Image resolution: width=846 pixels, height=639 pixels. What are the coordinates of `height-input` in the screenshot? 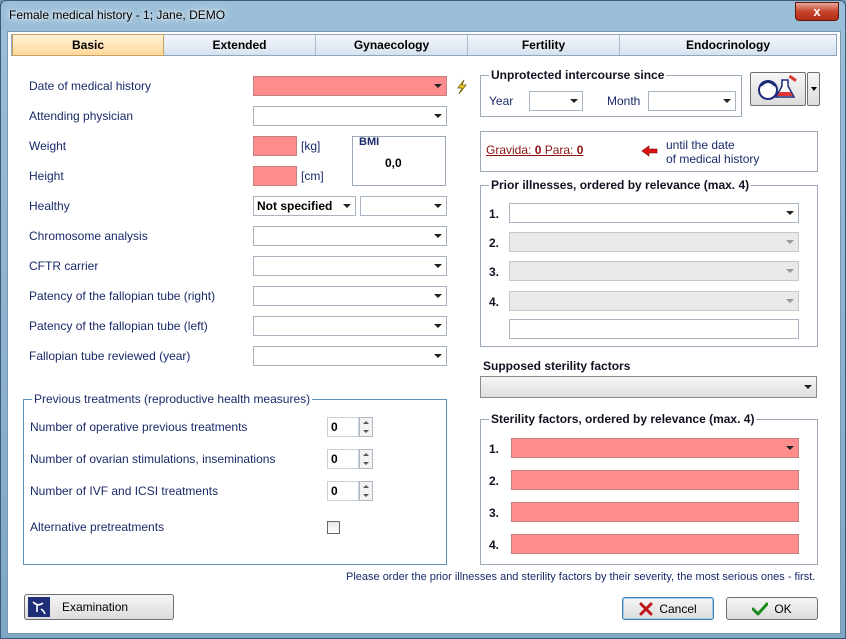 It's located at (275, 176).